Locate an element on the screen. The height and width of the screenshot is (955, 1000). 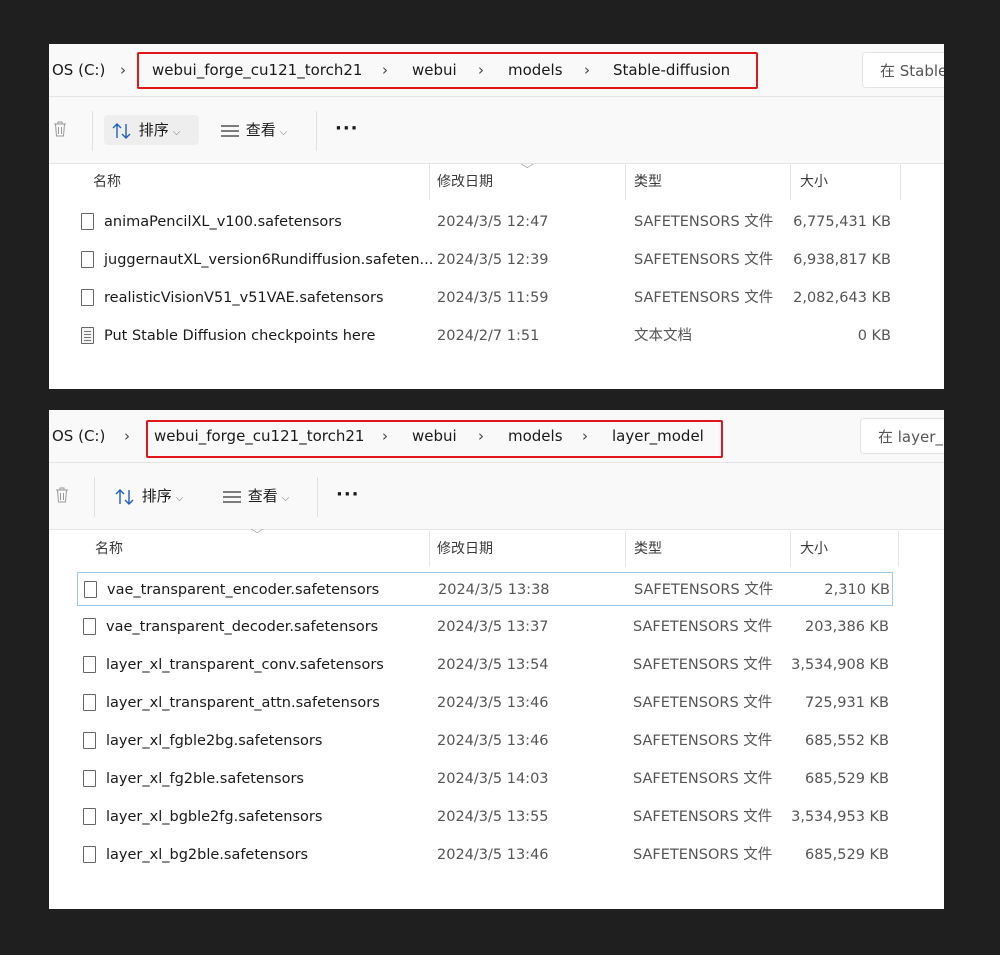
file-name: layer_xl_transparent_attn.safetensors is located at coordinates (243, 703).